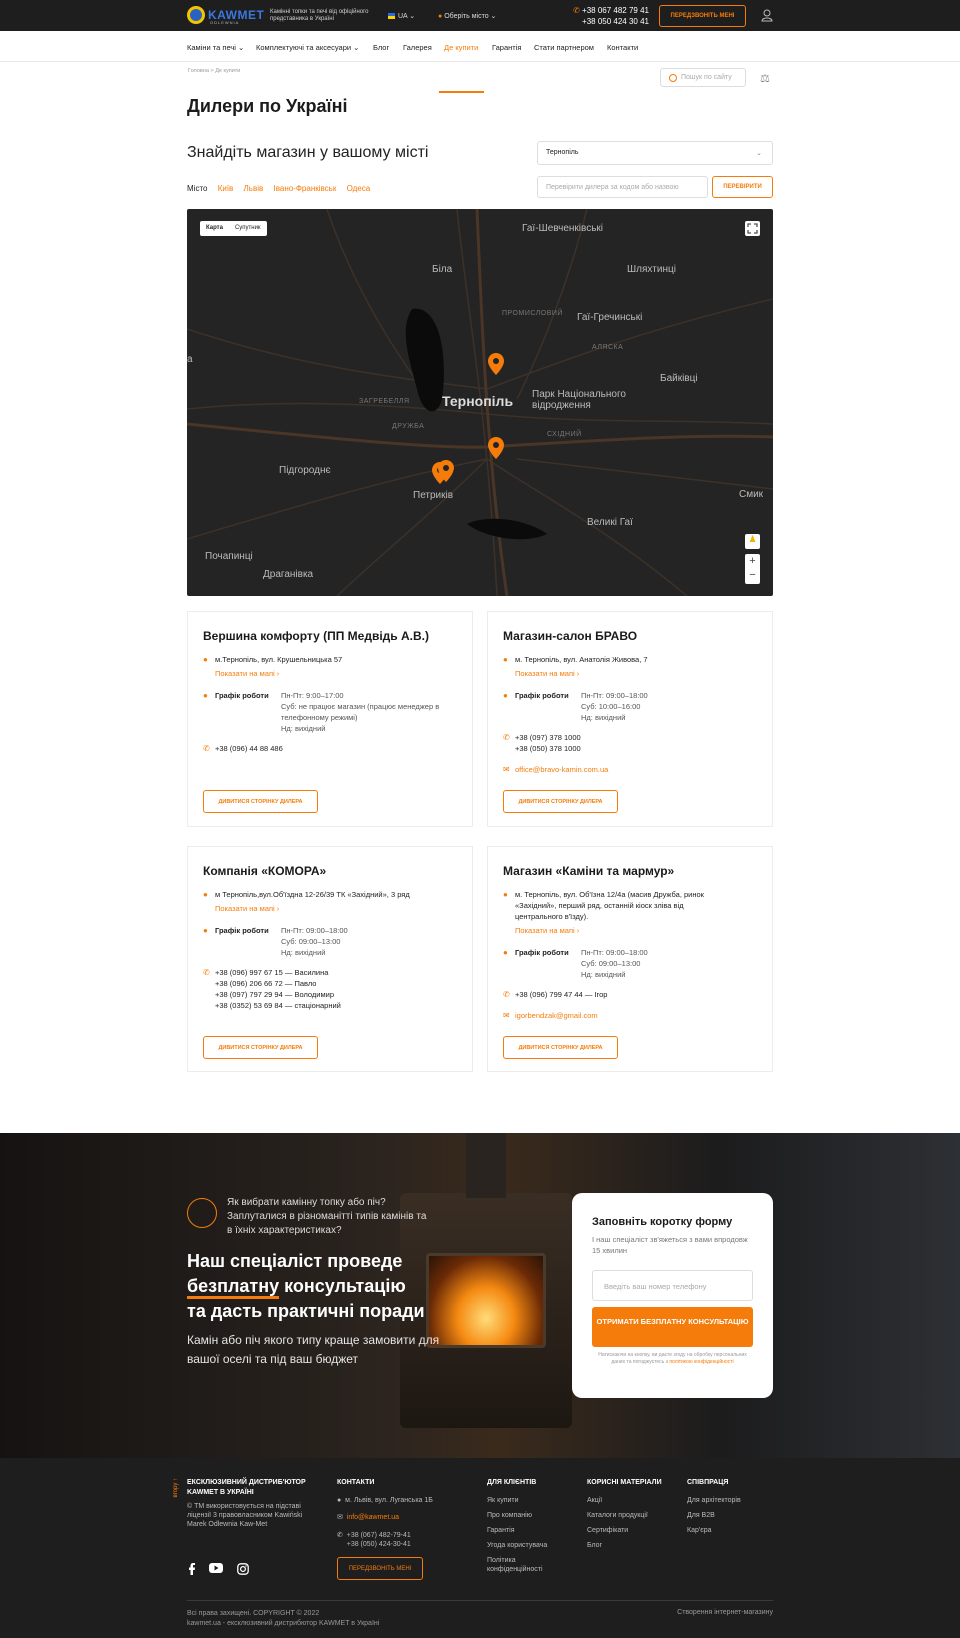 The height and width of the screenshot is (1638, 960). I want to click on quick-city-lviv: Львів, so click(254, 188).